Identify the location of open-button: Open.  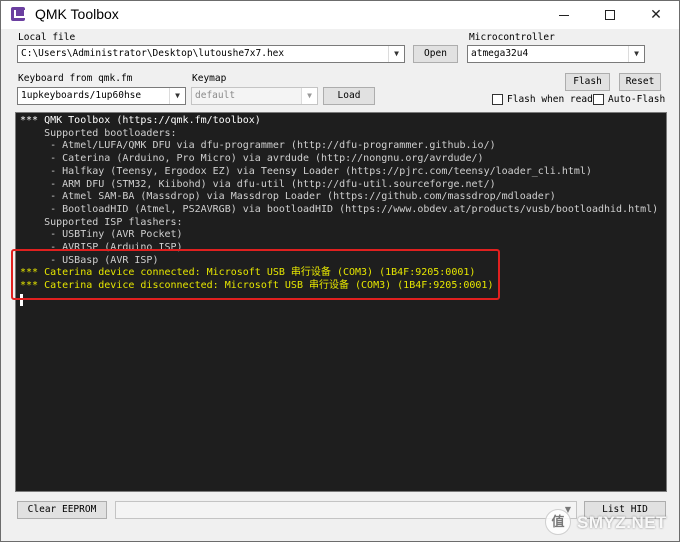
(435, 54).